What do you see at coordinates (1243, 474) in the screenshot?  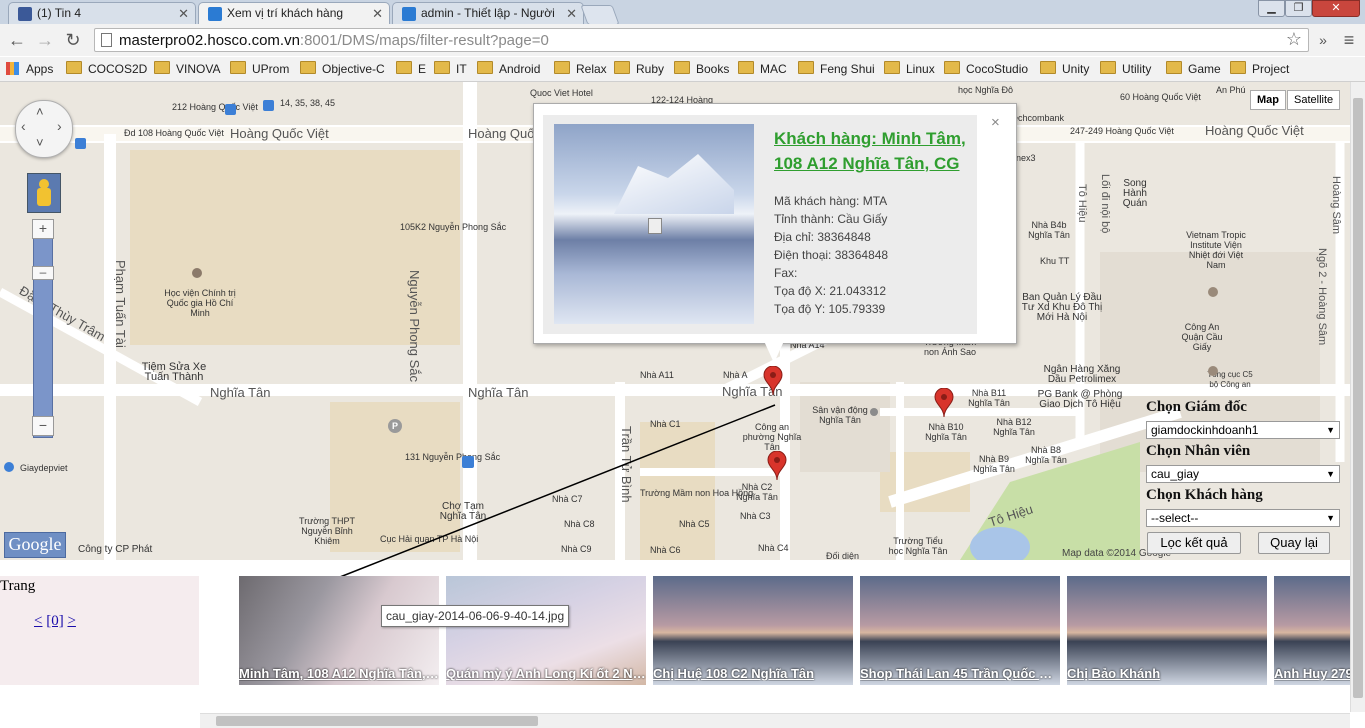 I see `staff-select: cau_giay ▼` at bounding box center [1243, 474].